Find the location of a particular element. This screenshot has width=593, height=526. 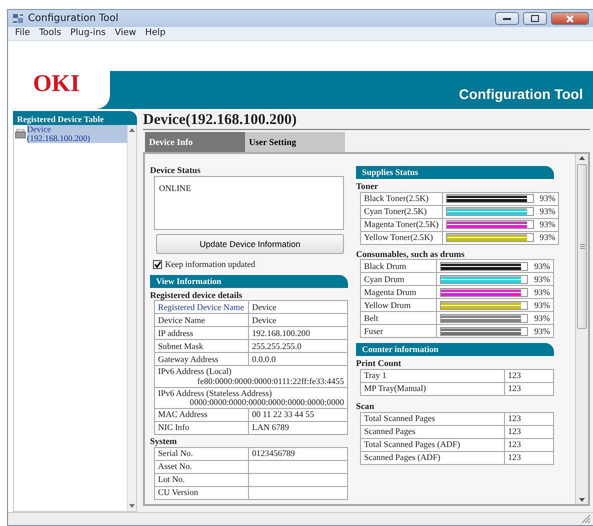

supply-name: Black Drum is located at coordinates (398, 266).